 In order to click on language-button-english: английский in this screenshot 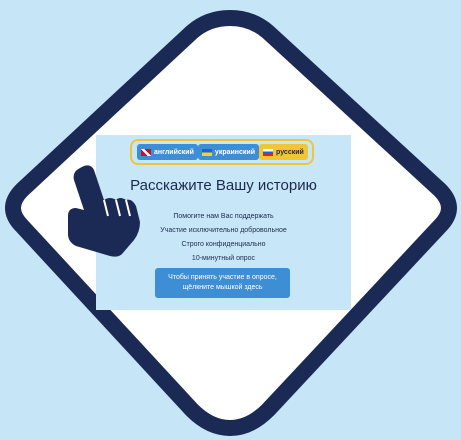, I will do `click(167, 152)`.